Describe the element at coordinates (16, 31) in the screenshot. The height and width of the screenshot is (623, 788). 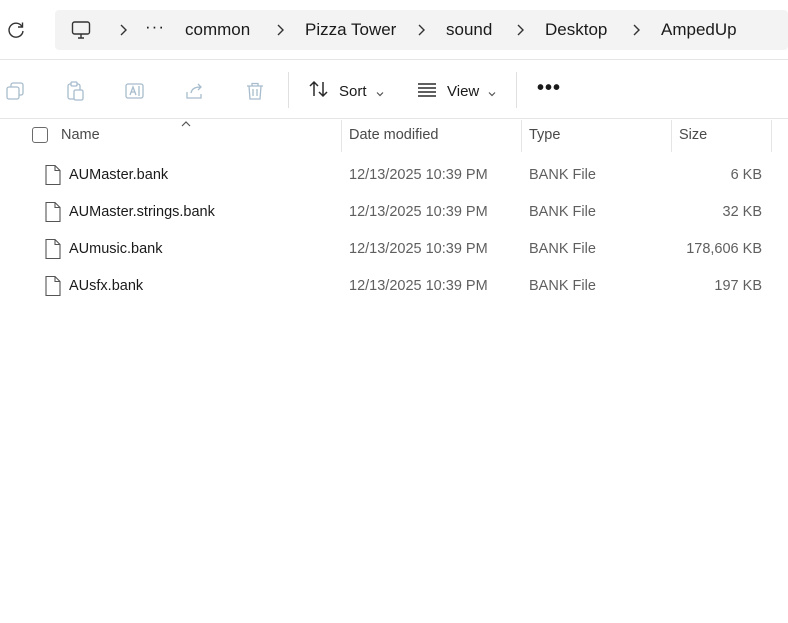
I see `refresh-icon` at that location.